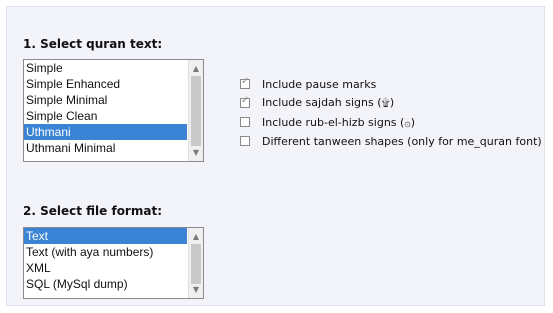  What do you see at coordinates (105, 84) in the screenshot?
I see `quran-text-option-simple-enhanced: Simple Enhanced` at bounding box center [105, 84].